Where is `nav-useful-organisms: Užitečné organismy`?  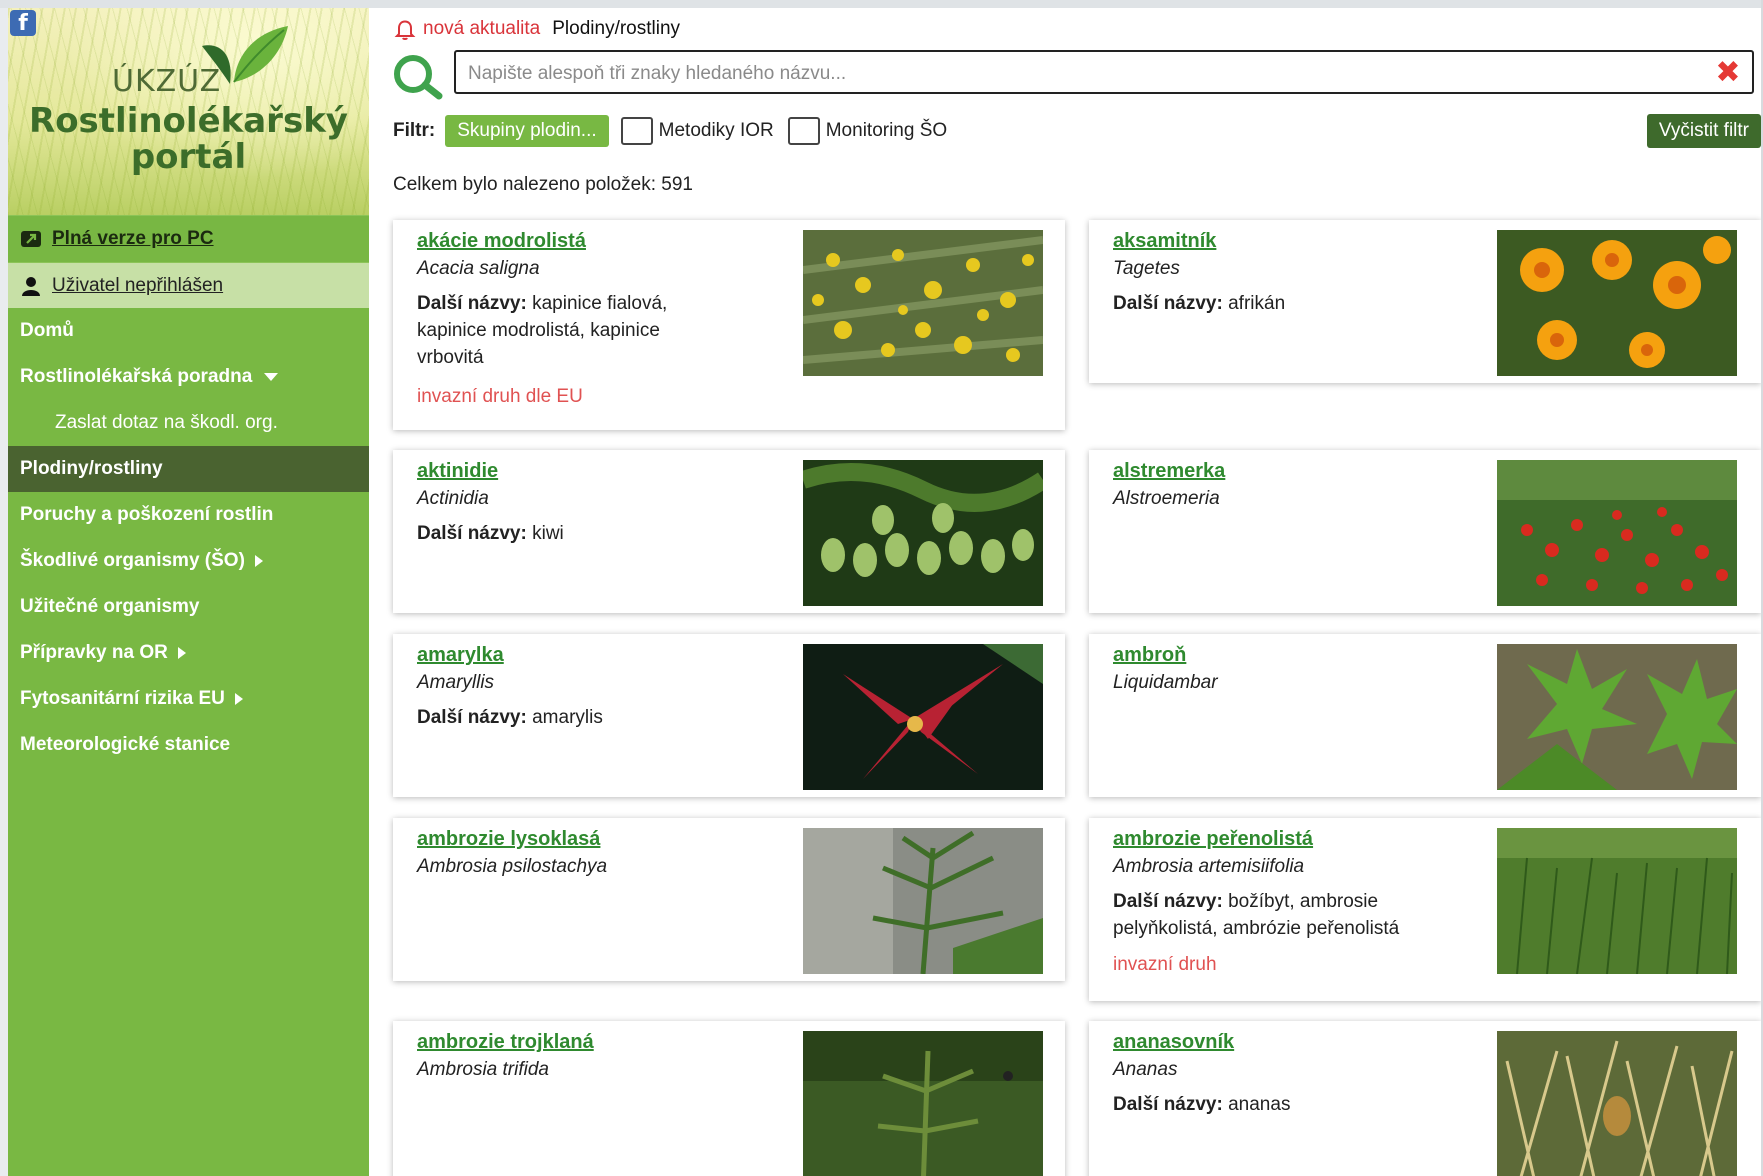
nav-useful-organisms: Užitečné organismy is located at coordinates (188, 607).